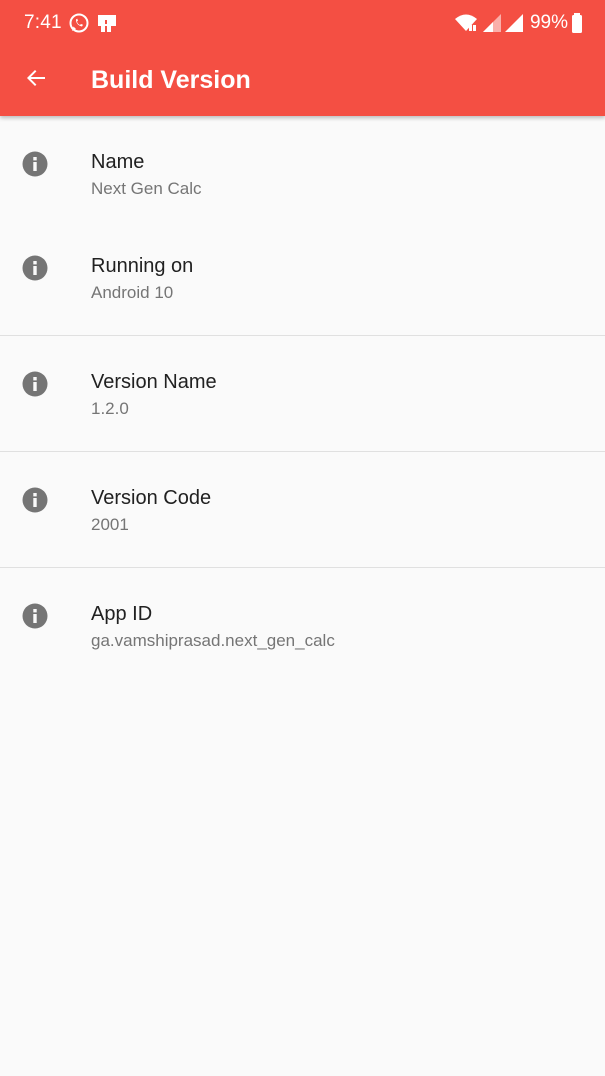 Image resolution: width=605 pixels, height=1076 pixels. What do you see at coordinates (107, 23) in the screenshot?
I see `notification-app-icon` at bounding box center [107, 23].